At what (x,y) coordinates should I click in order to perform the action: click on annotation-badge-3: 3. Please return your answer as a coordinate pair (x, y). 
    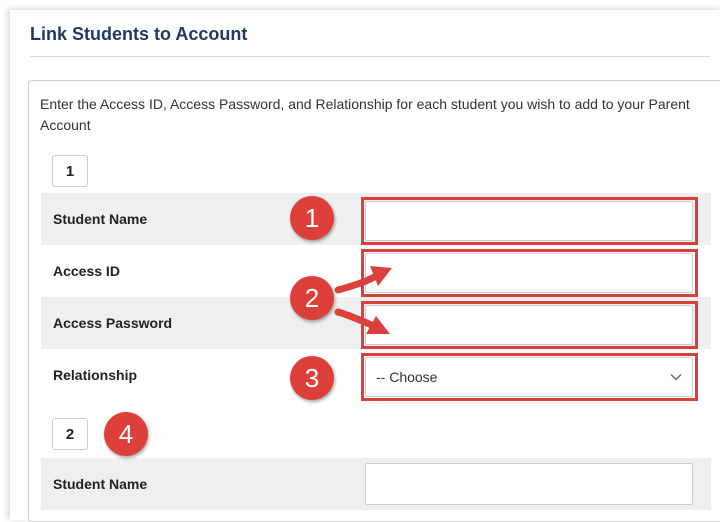
    Looking at the image, I should click on (312, 378).